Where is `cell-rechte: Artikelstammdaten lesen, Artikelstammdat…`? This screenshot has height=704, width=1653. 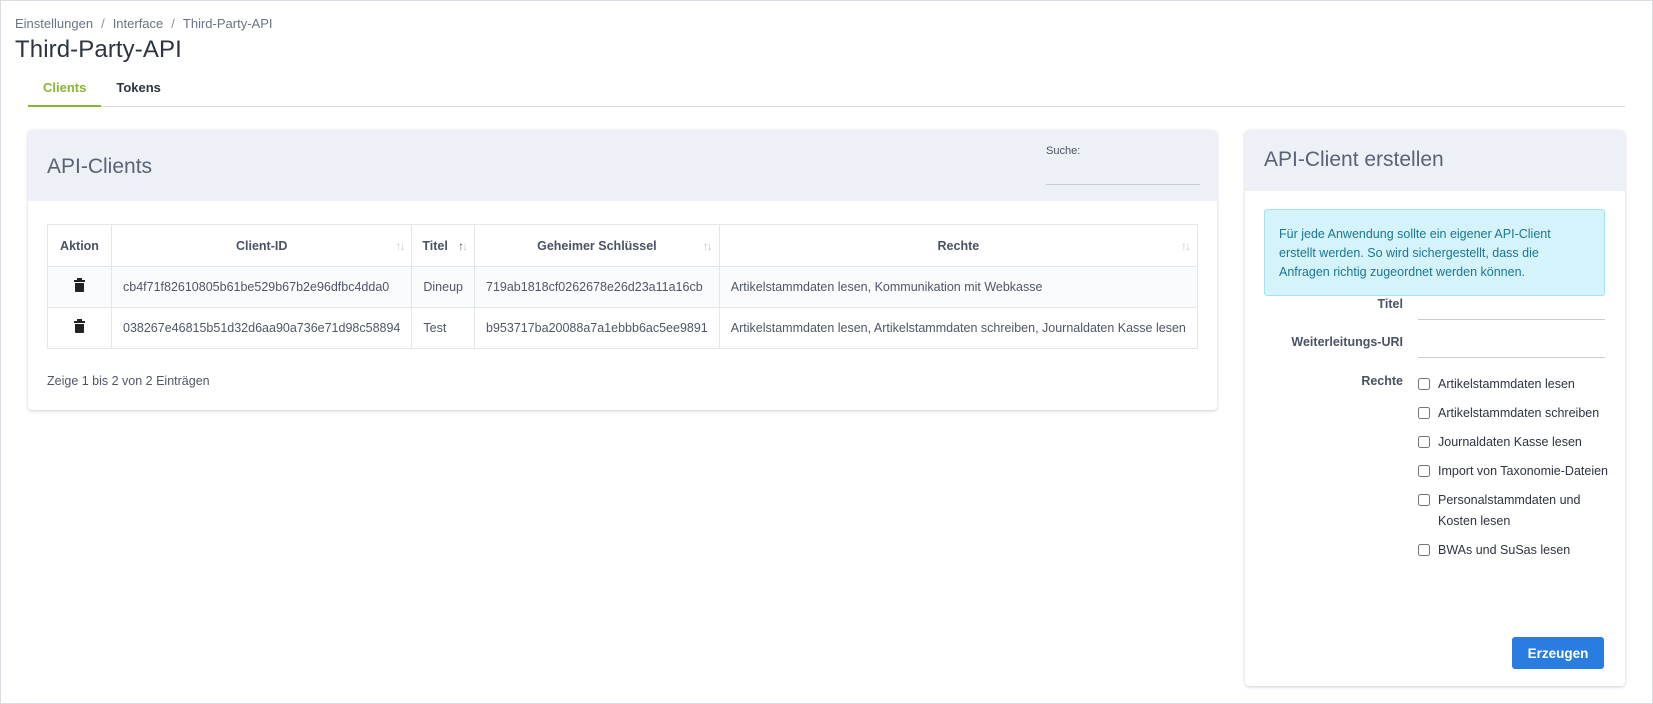 cell-rechte: Artikelstammdaten lesen, Artikelstammdat… is located at coordinates (958, 328).